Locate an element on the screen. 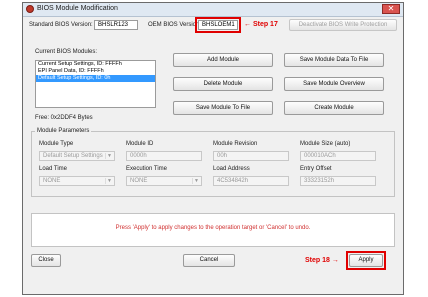 The width and height of the screenshot is (428, 297). execution-time-value: NONE is located at coordinates (139, 181).